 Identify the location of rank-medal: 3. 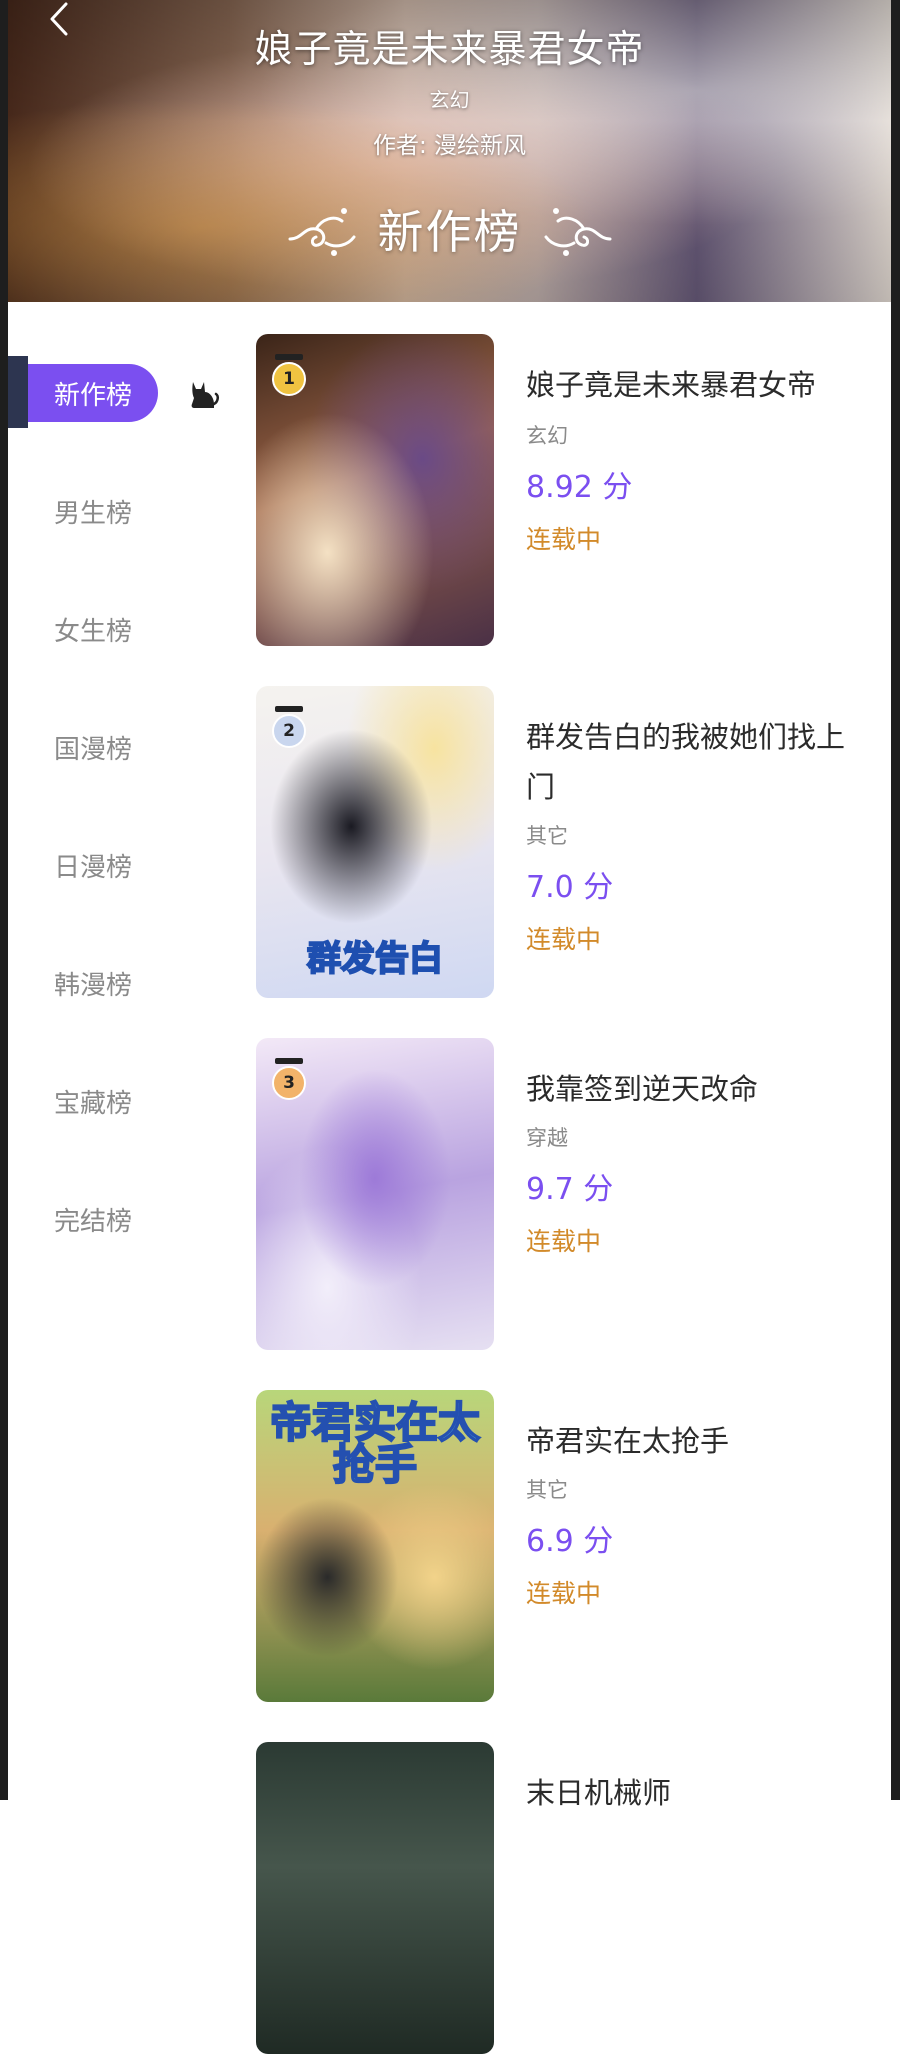
(289, 1082).